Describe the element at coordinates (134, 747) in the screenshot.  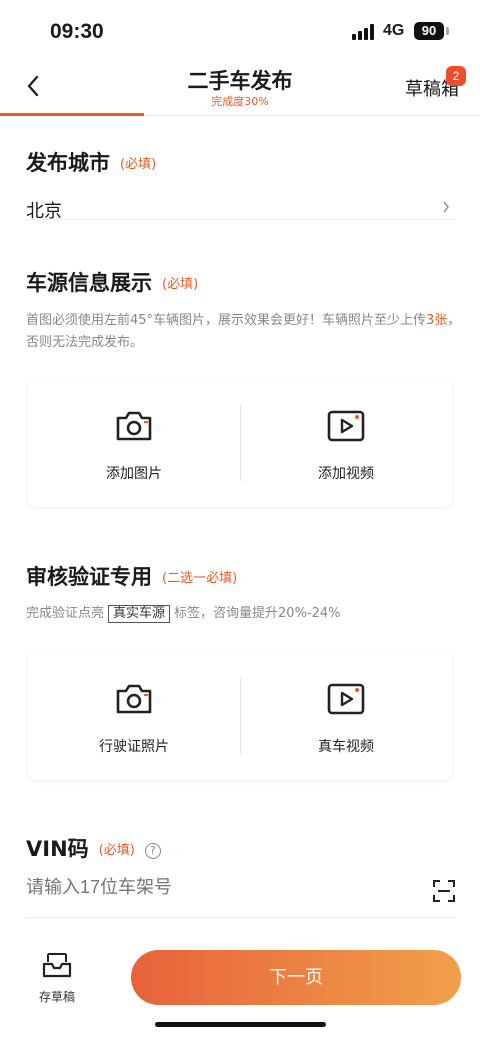
I see `license-photo-label: 行驶证照片` at that location.